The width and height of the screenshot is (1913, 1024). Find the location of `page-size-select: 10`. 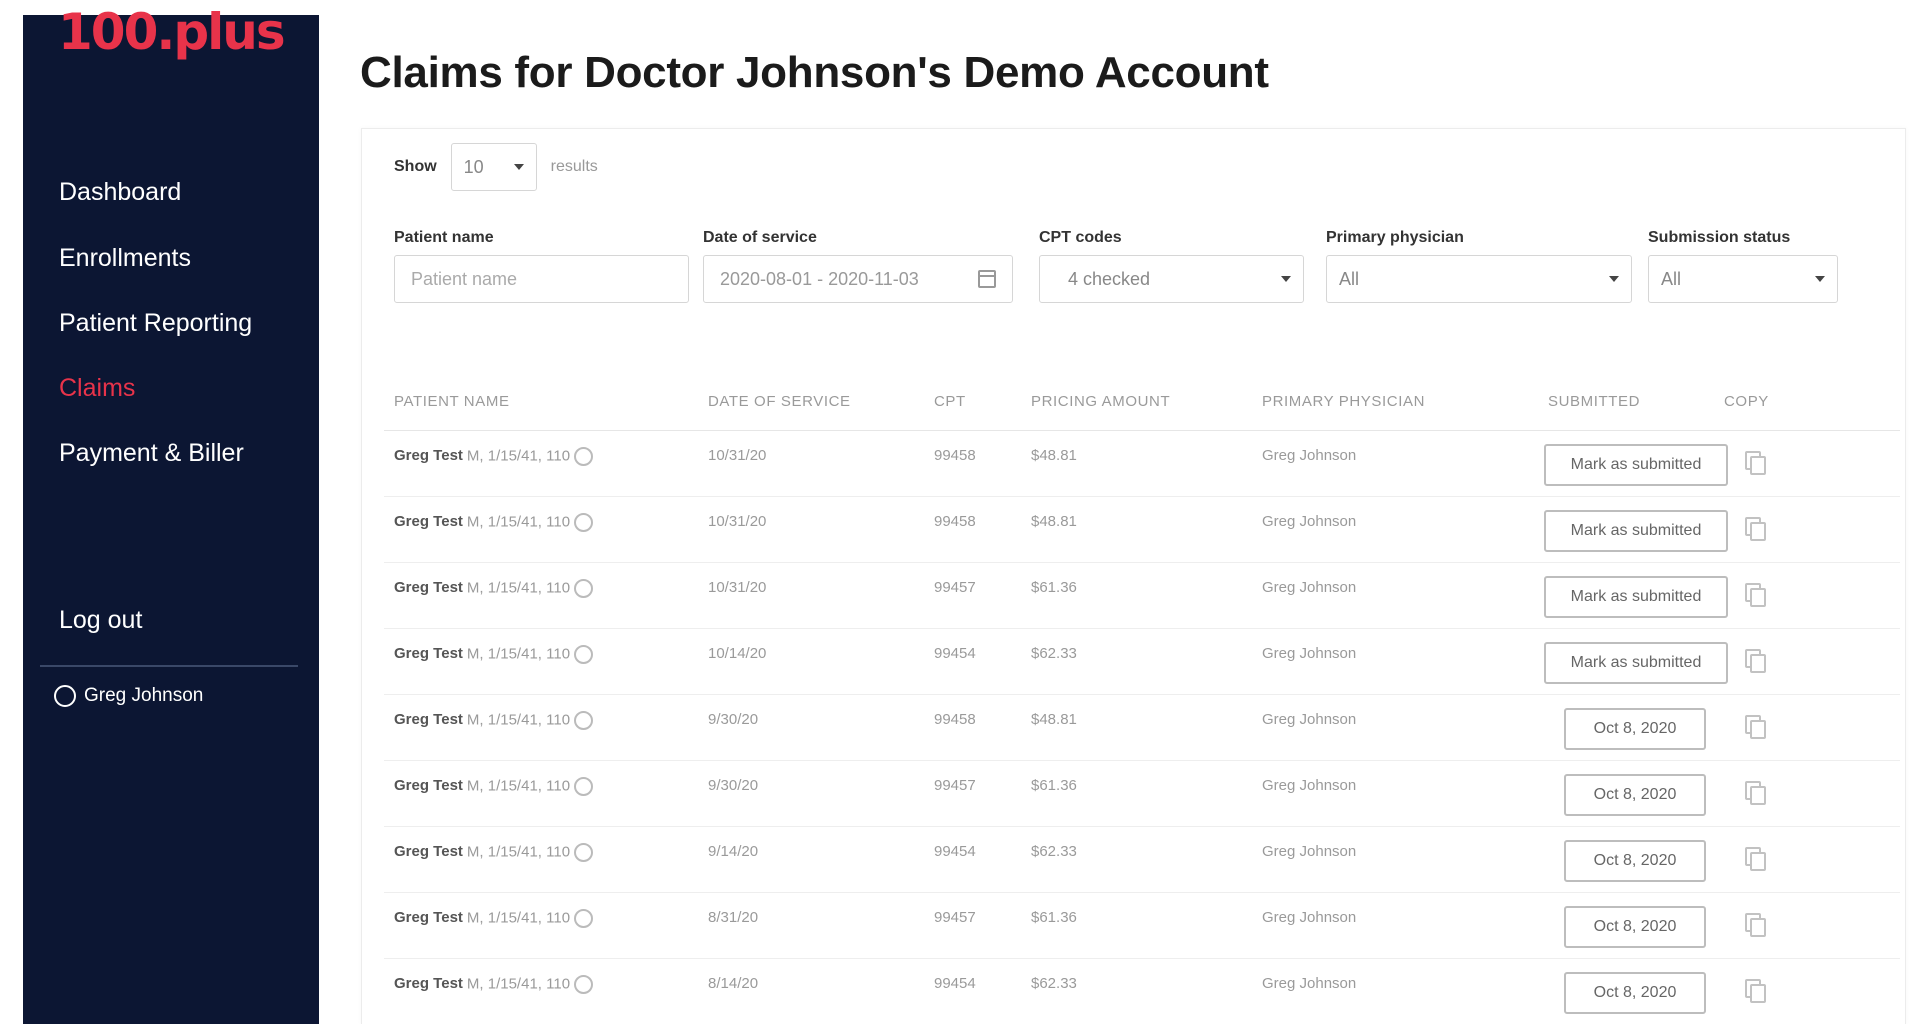

page-size-select: 10 is located at coordinates (493, 167).